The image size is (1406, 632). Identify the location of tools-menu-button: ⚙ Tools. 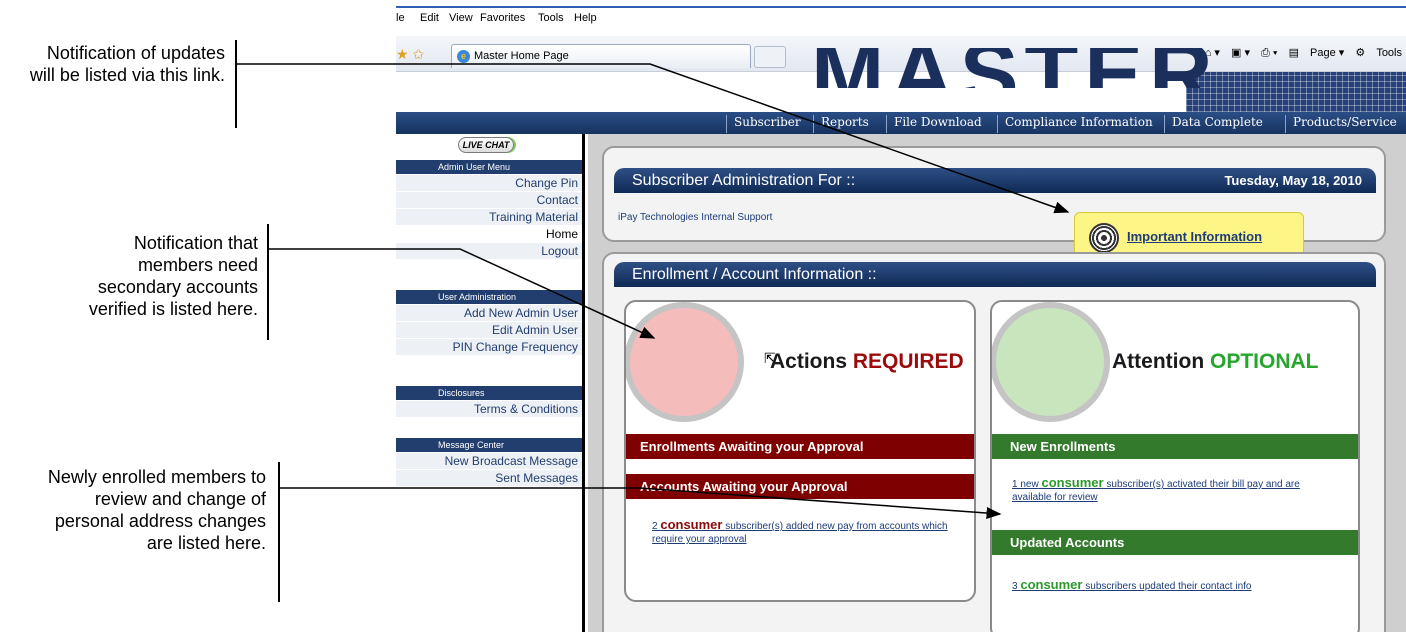
(1378, 52).